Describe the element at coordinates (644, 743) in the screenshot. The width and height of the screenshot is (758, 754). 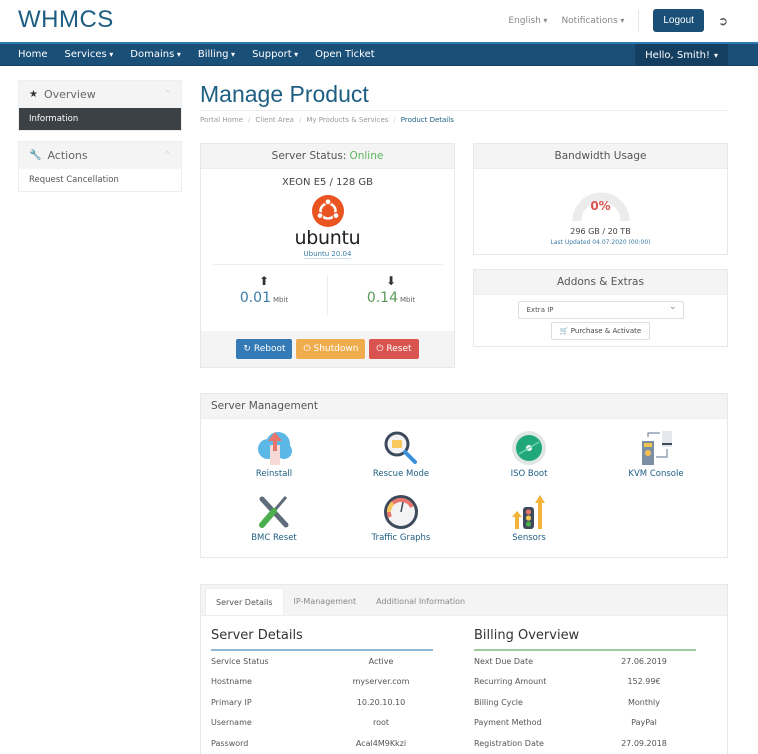
I see `billing-value: 27.09.2018` at that location.